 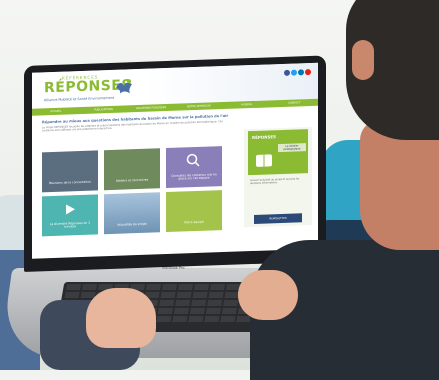 I want to click on twitter-icon, so click(x=294, y=72).